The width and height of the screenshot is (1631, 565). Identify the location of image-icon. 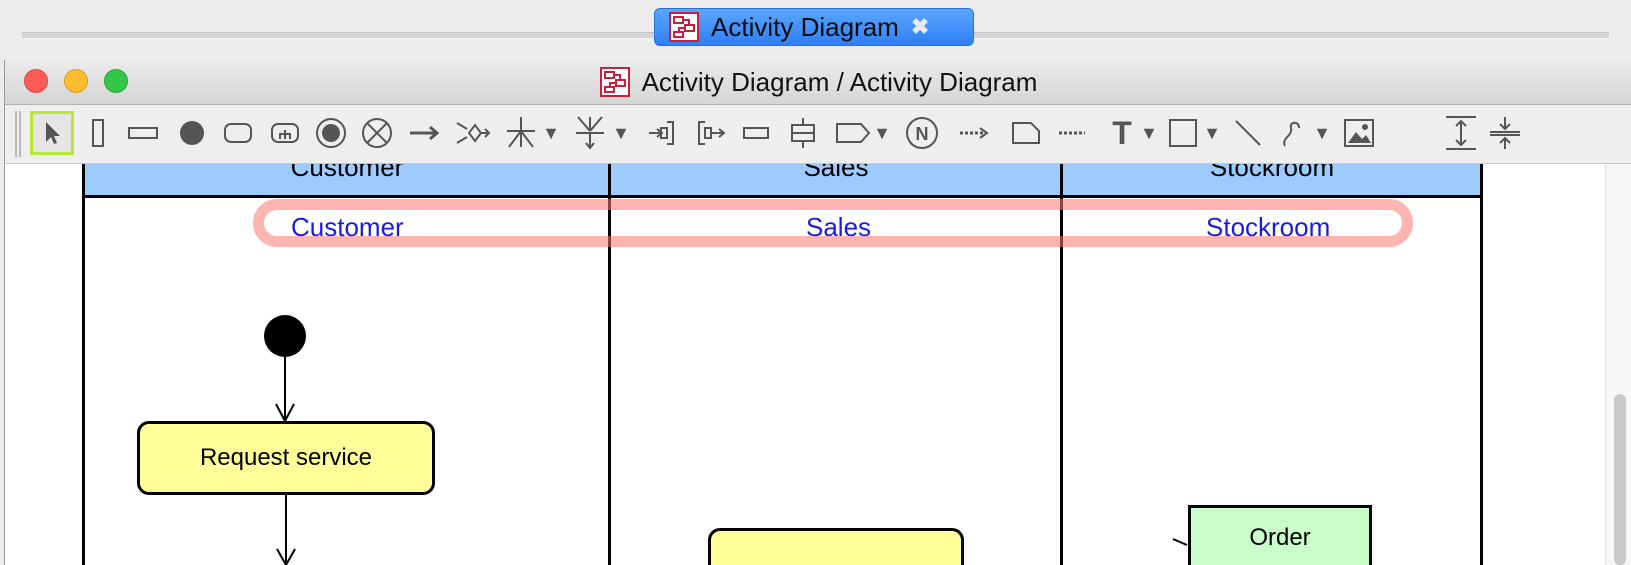
(1359, 133).